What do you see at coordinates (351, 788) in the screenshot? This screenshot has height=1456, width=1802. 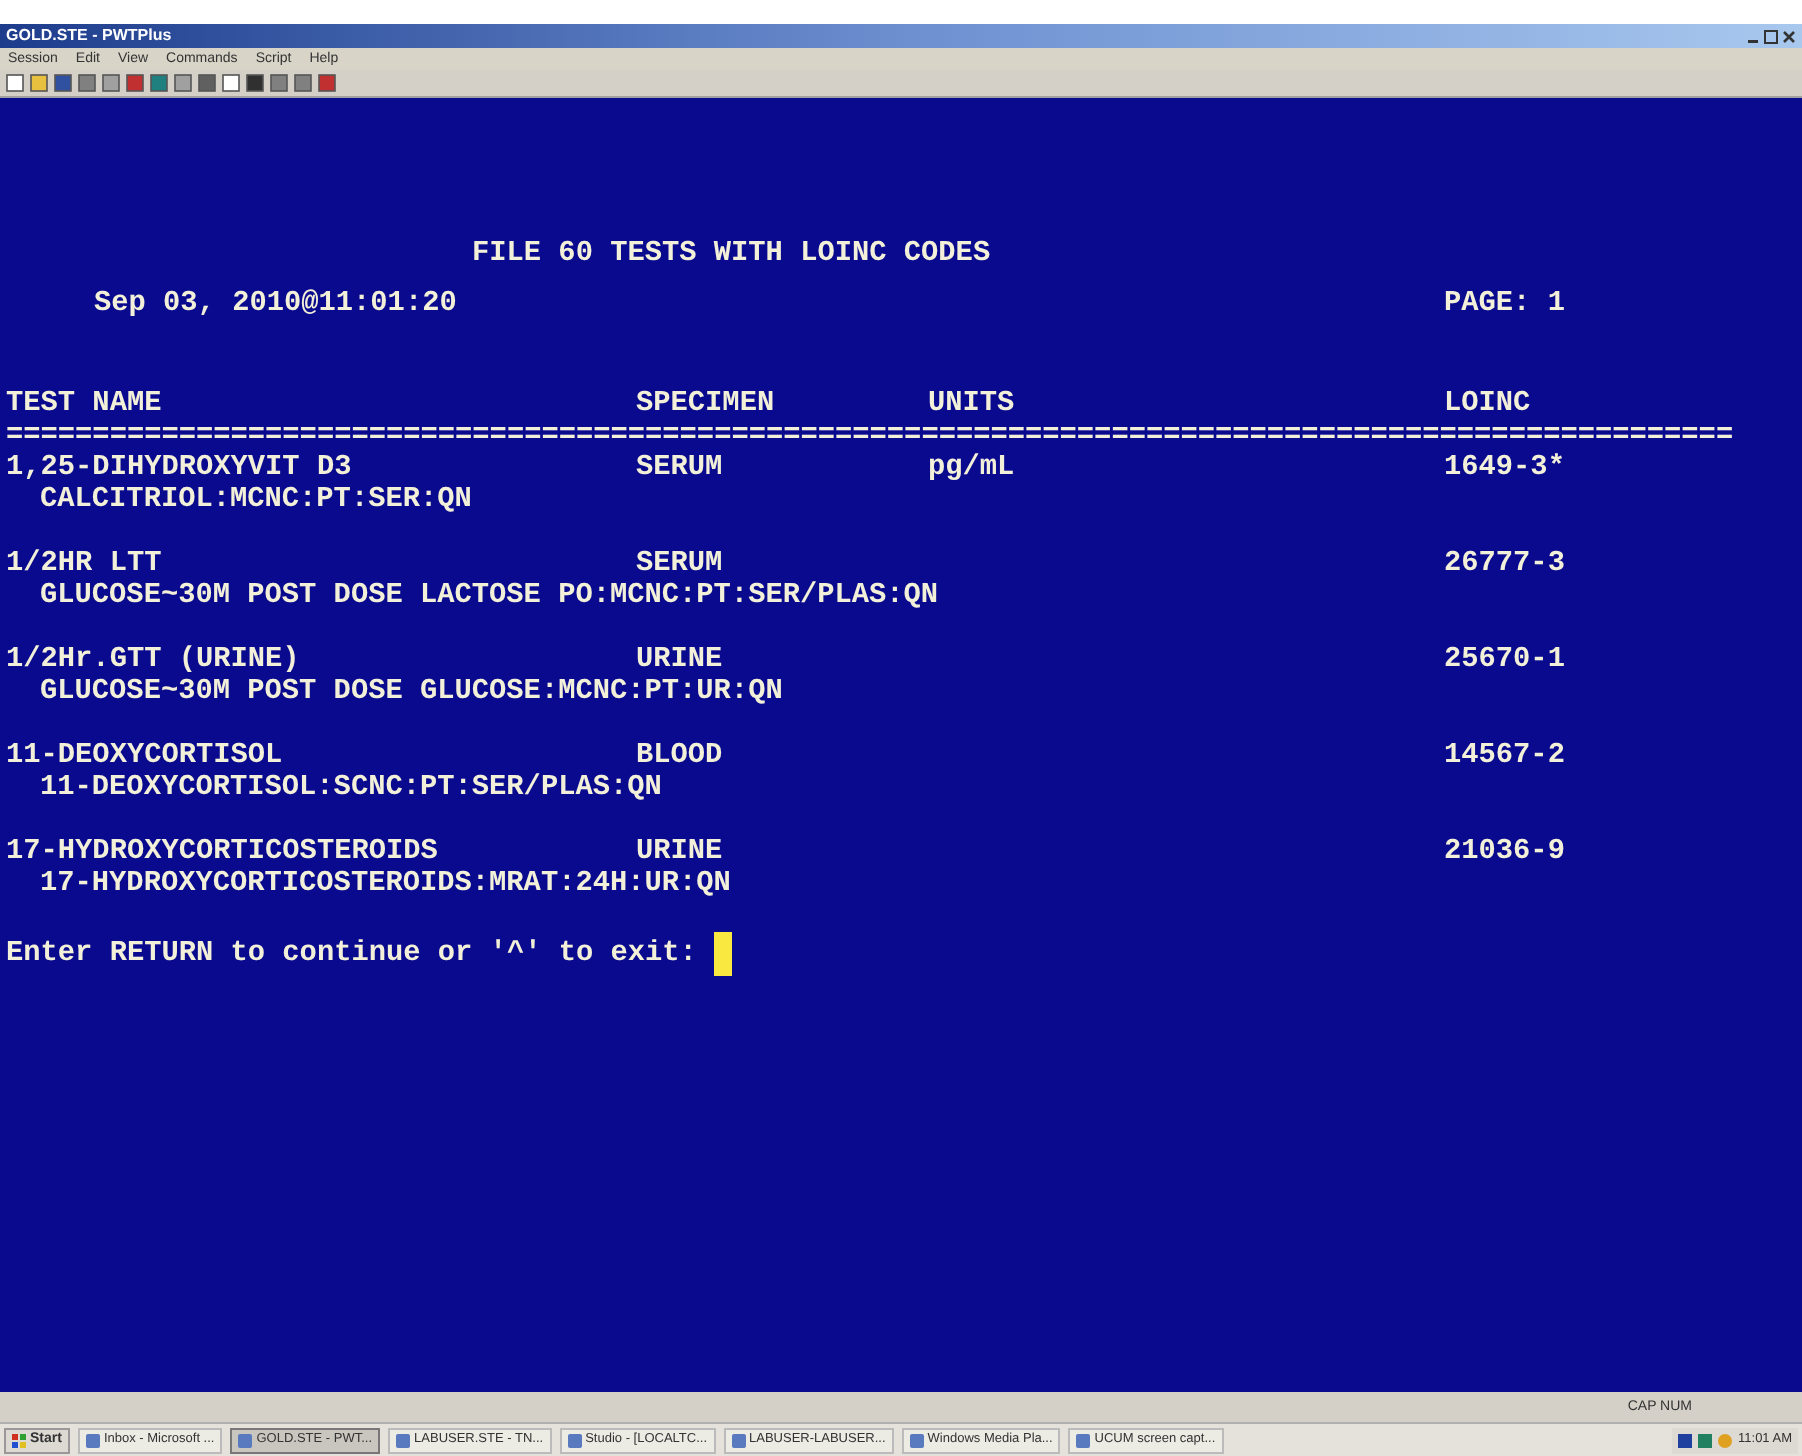 I see `test-description: 11-DEOXYCORTISOL:SCNC:PT:SER/PLAS:QN` at bounding box center [351, 788].